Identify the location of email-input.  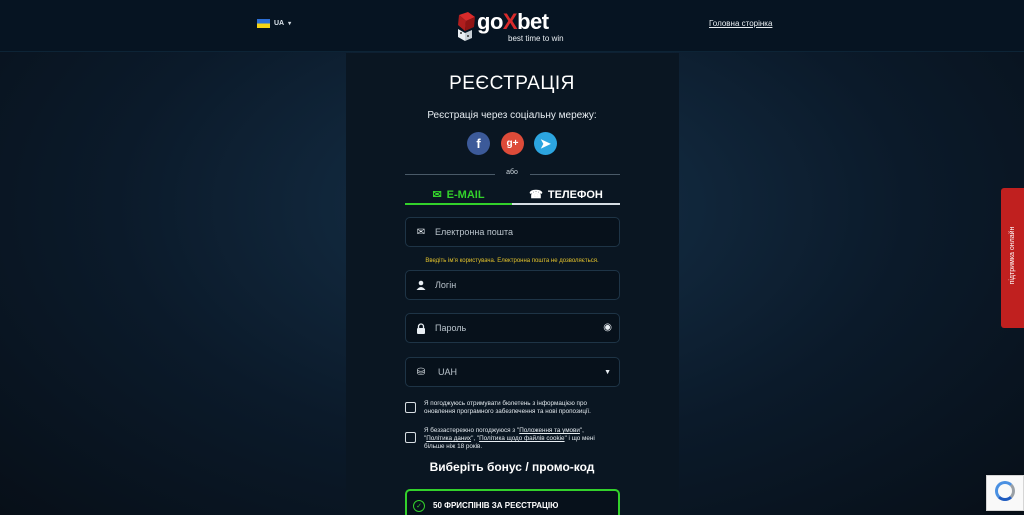
(515, 232).